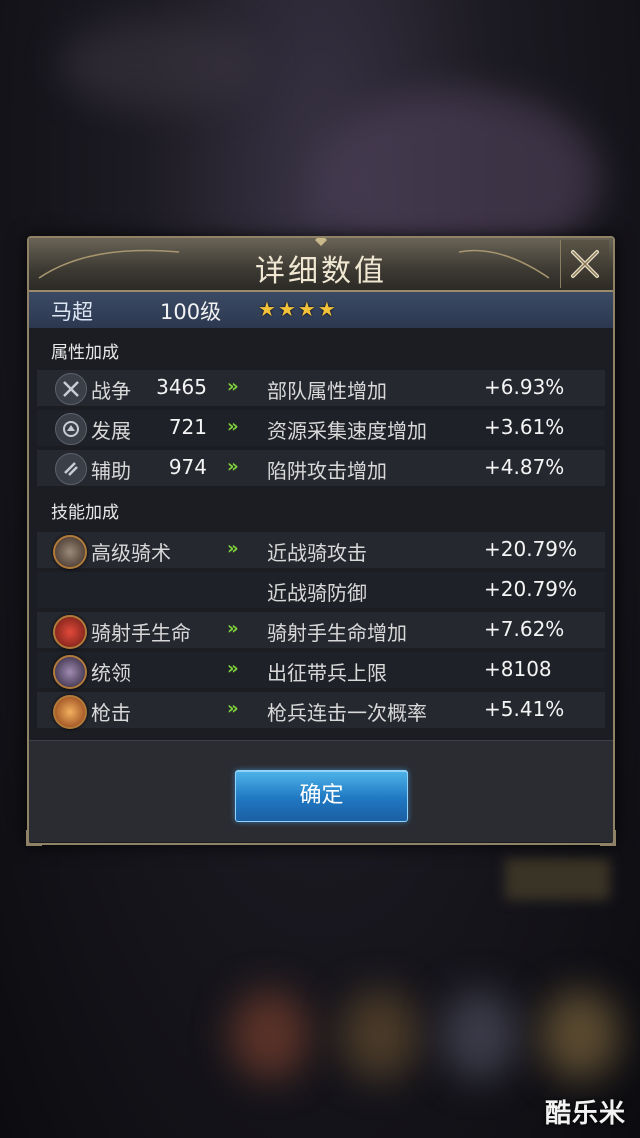 Image resolution: width=640 pixels, height=1138 pixels. I want to click on attribute-bonus: +4.87%, so click(524, 467).